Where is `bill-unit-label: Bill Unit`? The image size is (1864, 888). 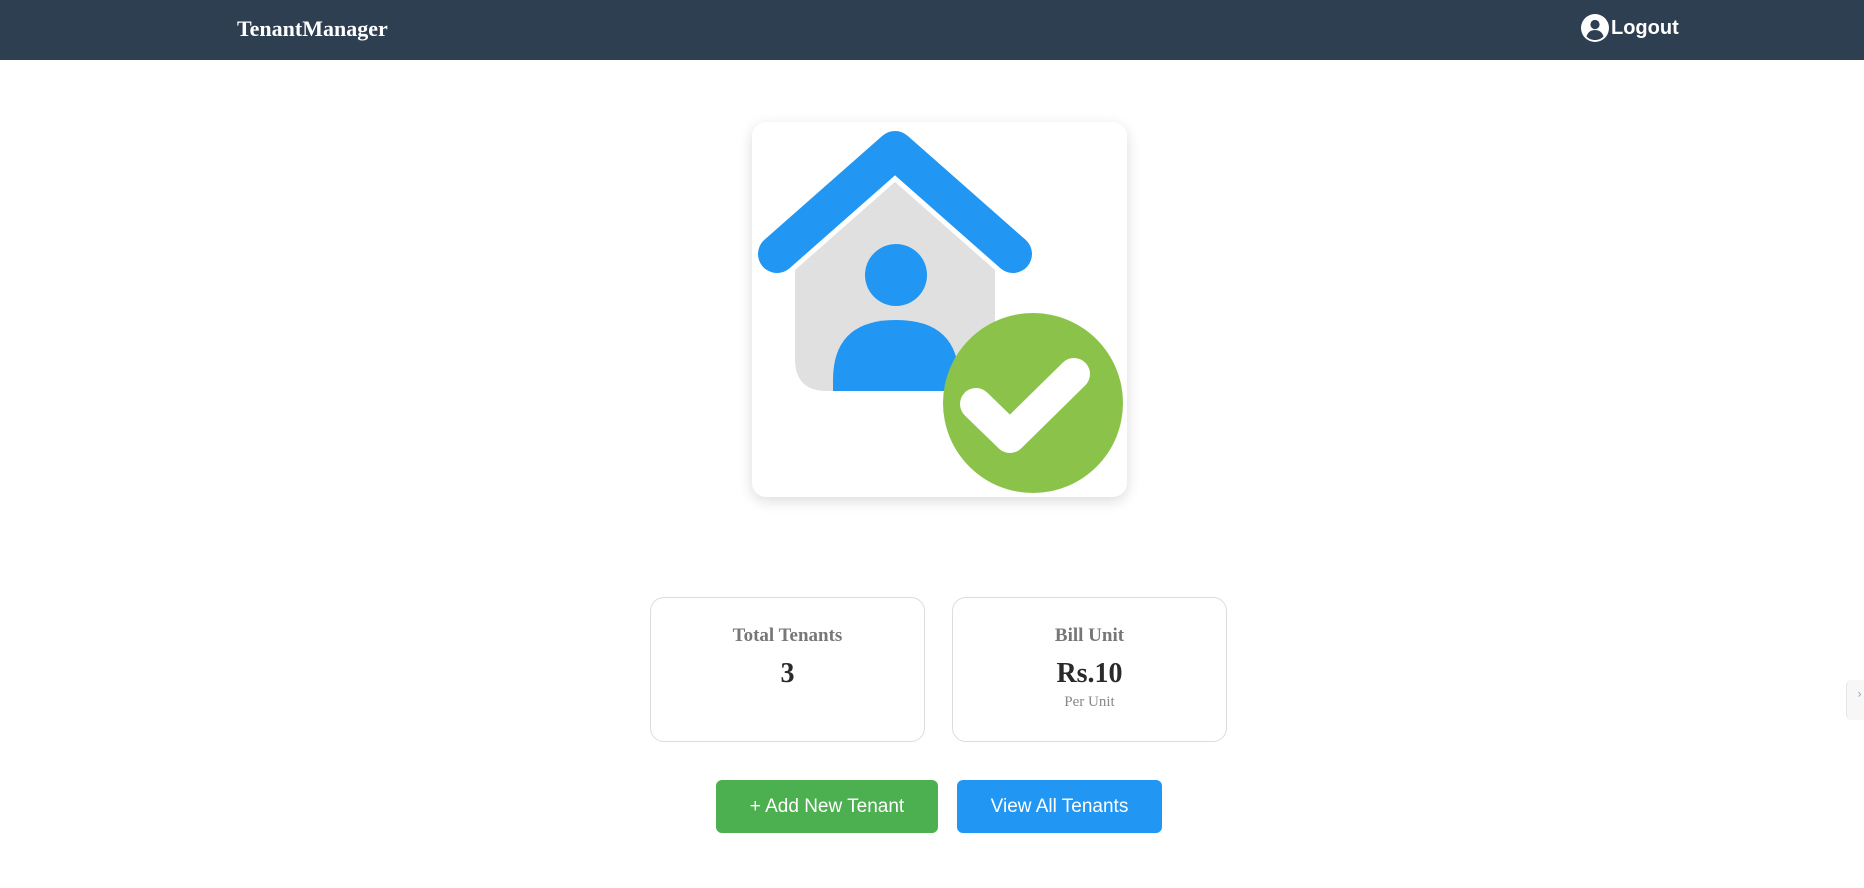
bill-unit-label: Bill Unit is located at coordinates (1089, 635).